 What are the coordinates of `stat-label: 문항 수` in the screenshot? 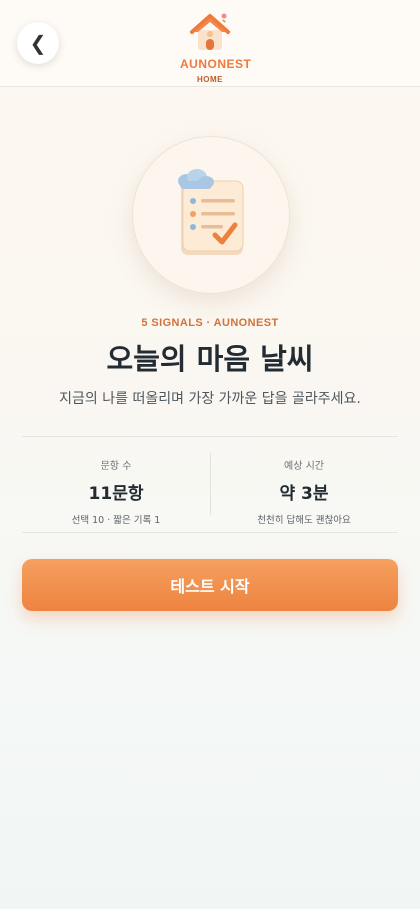 It's located at (116, 466).